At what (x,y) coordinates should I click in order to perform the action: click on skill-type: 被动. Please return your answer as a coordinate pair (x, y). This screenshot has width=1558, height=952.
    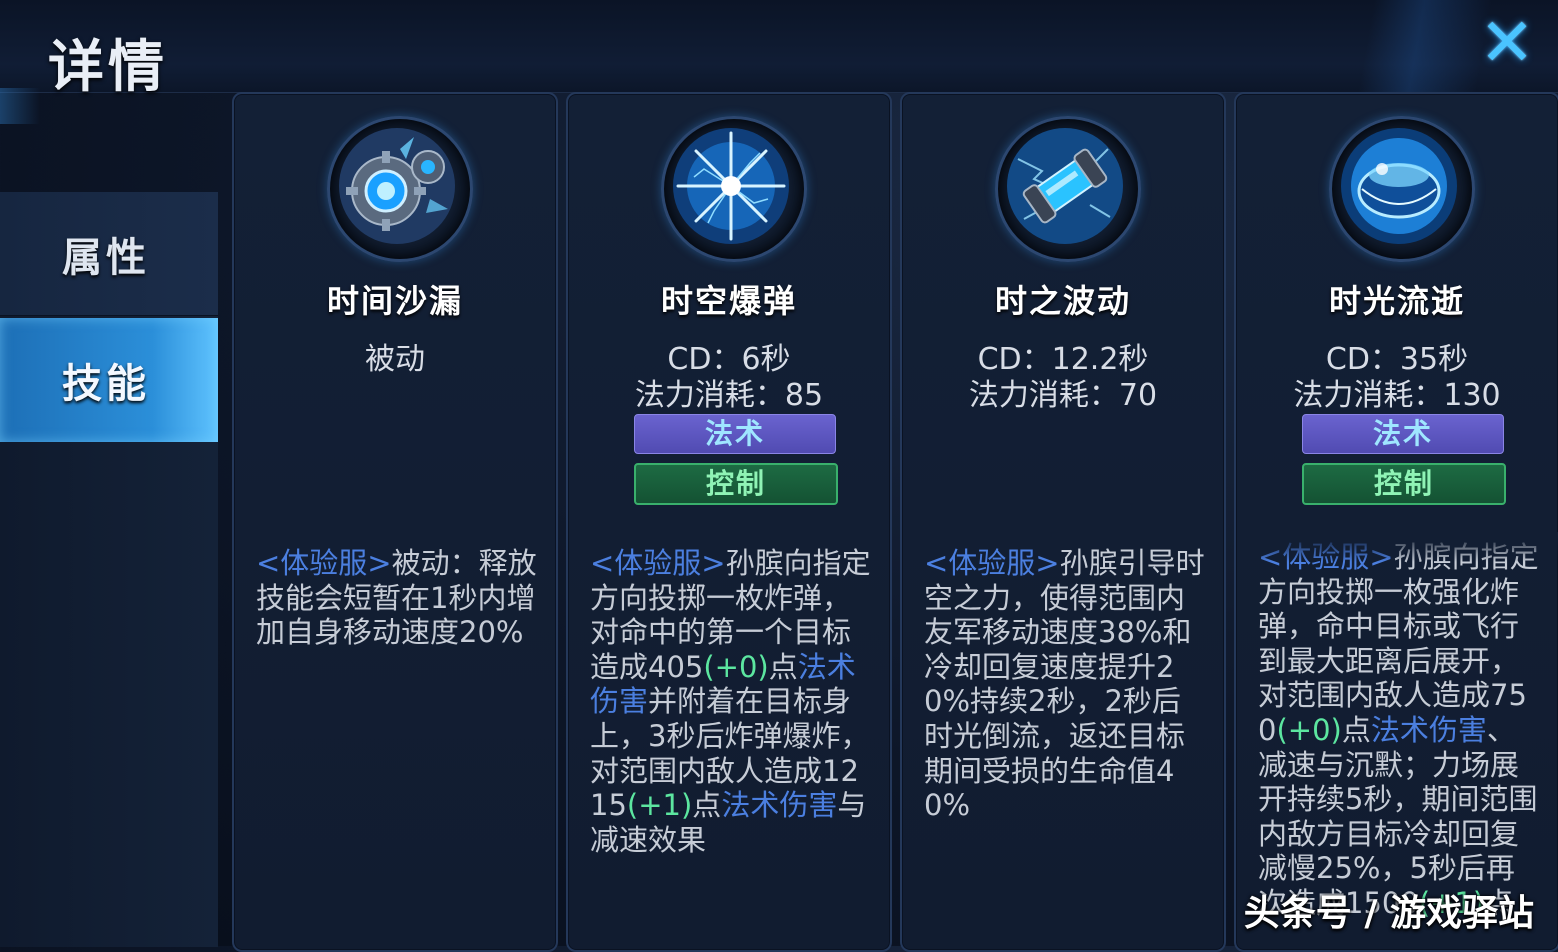
    Looking at the image, I should click on (395, 359).